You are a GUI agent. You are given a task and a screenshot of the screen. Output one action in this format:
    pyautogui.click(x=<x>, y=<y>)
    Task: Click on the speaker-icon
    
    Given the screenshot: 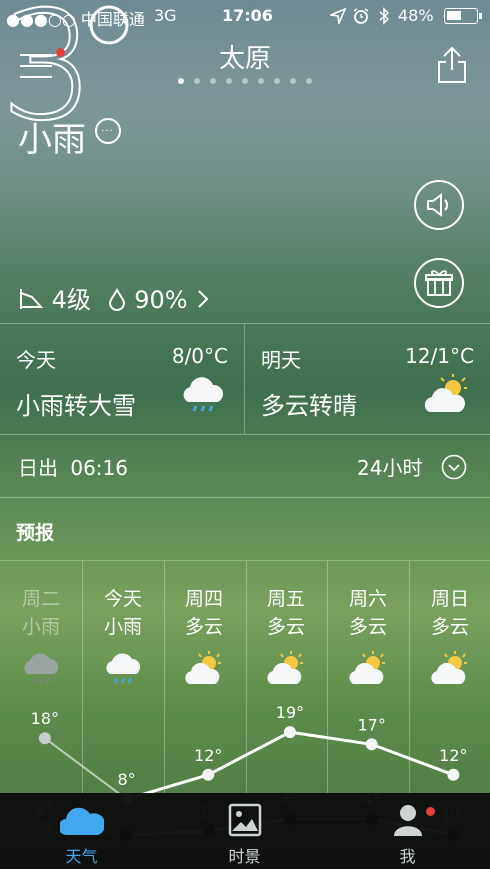 What is the action you would take?
    pyautogui.click(x=438, y=205)
    